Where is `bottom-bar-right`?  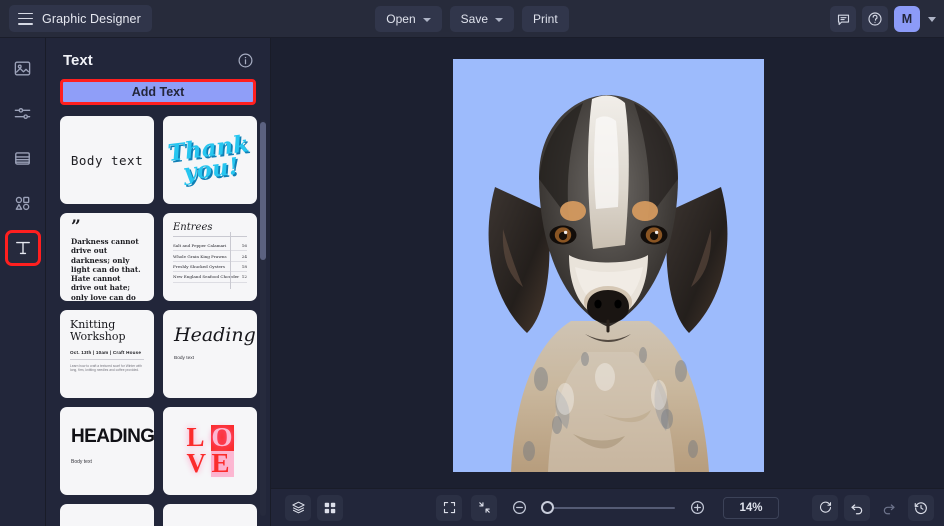
bottom-bar-right is located at coordinates (873, 507).